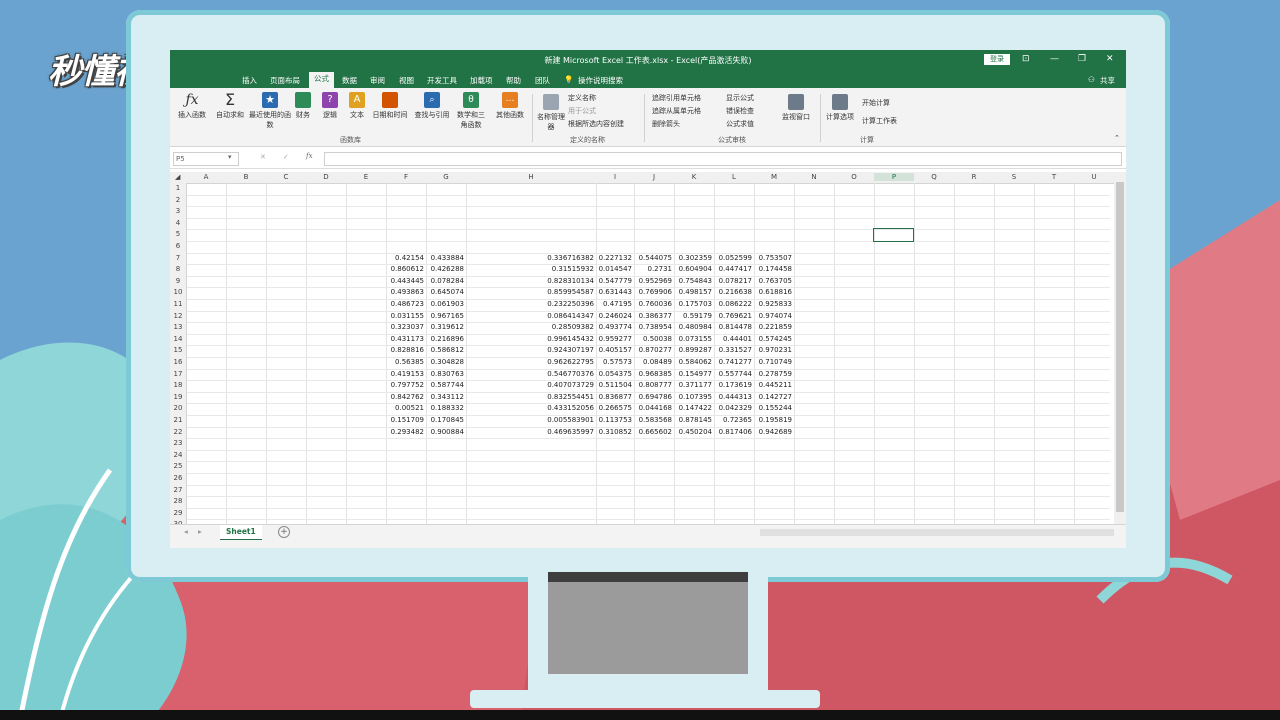 This screenshot has height=720, width=1280. I want to click on table-cell: 0.769621, so click(733, 317).